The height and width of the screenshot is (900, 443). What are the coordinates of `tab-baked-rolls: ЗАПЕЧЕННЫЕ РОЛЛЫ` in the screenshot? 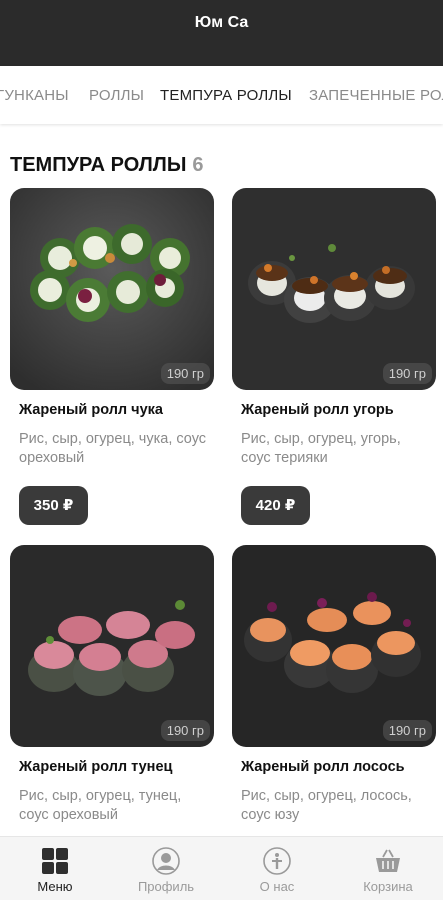 It's located at (376, 95).